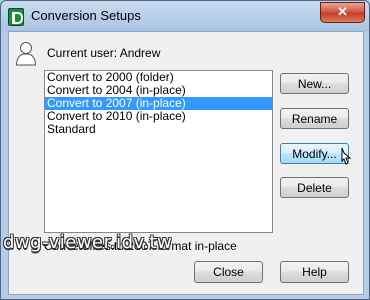 The image size is (370, 300). I want to click on watermark-text: dwg-viewer.idv.tw, so click(88, 242).